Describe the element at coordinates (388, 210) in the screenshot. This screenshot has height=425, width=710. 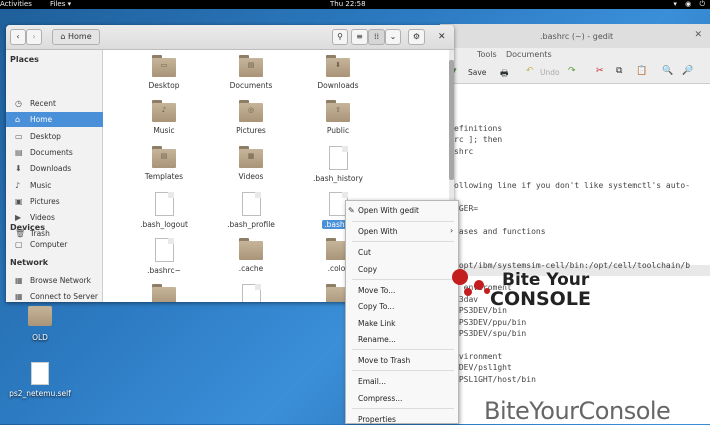
I see `menu-open-with-gedit: Open With gedit` at that location.